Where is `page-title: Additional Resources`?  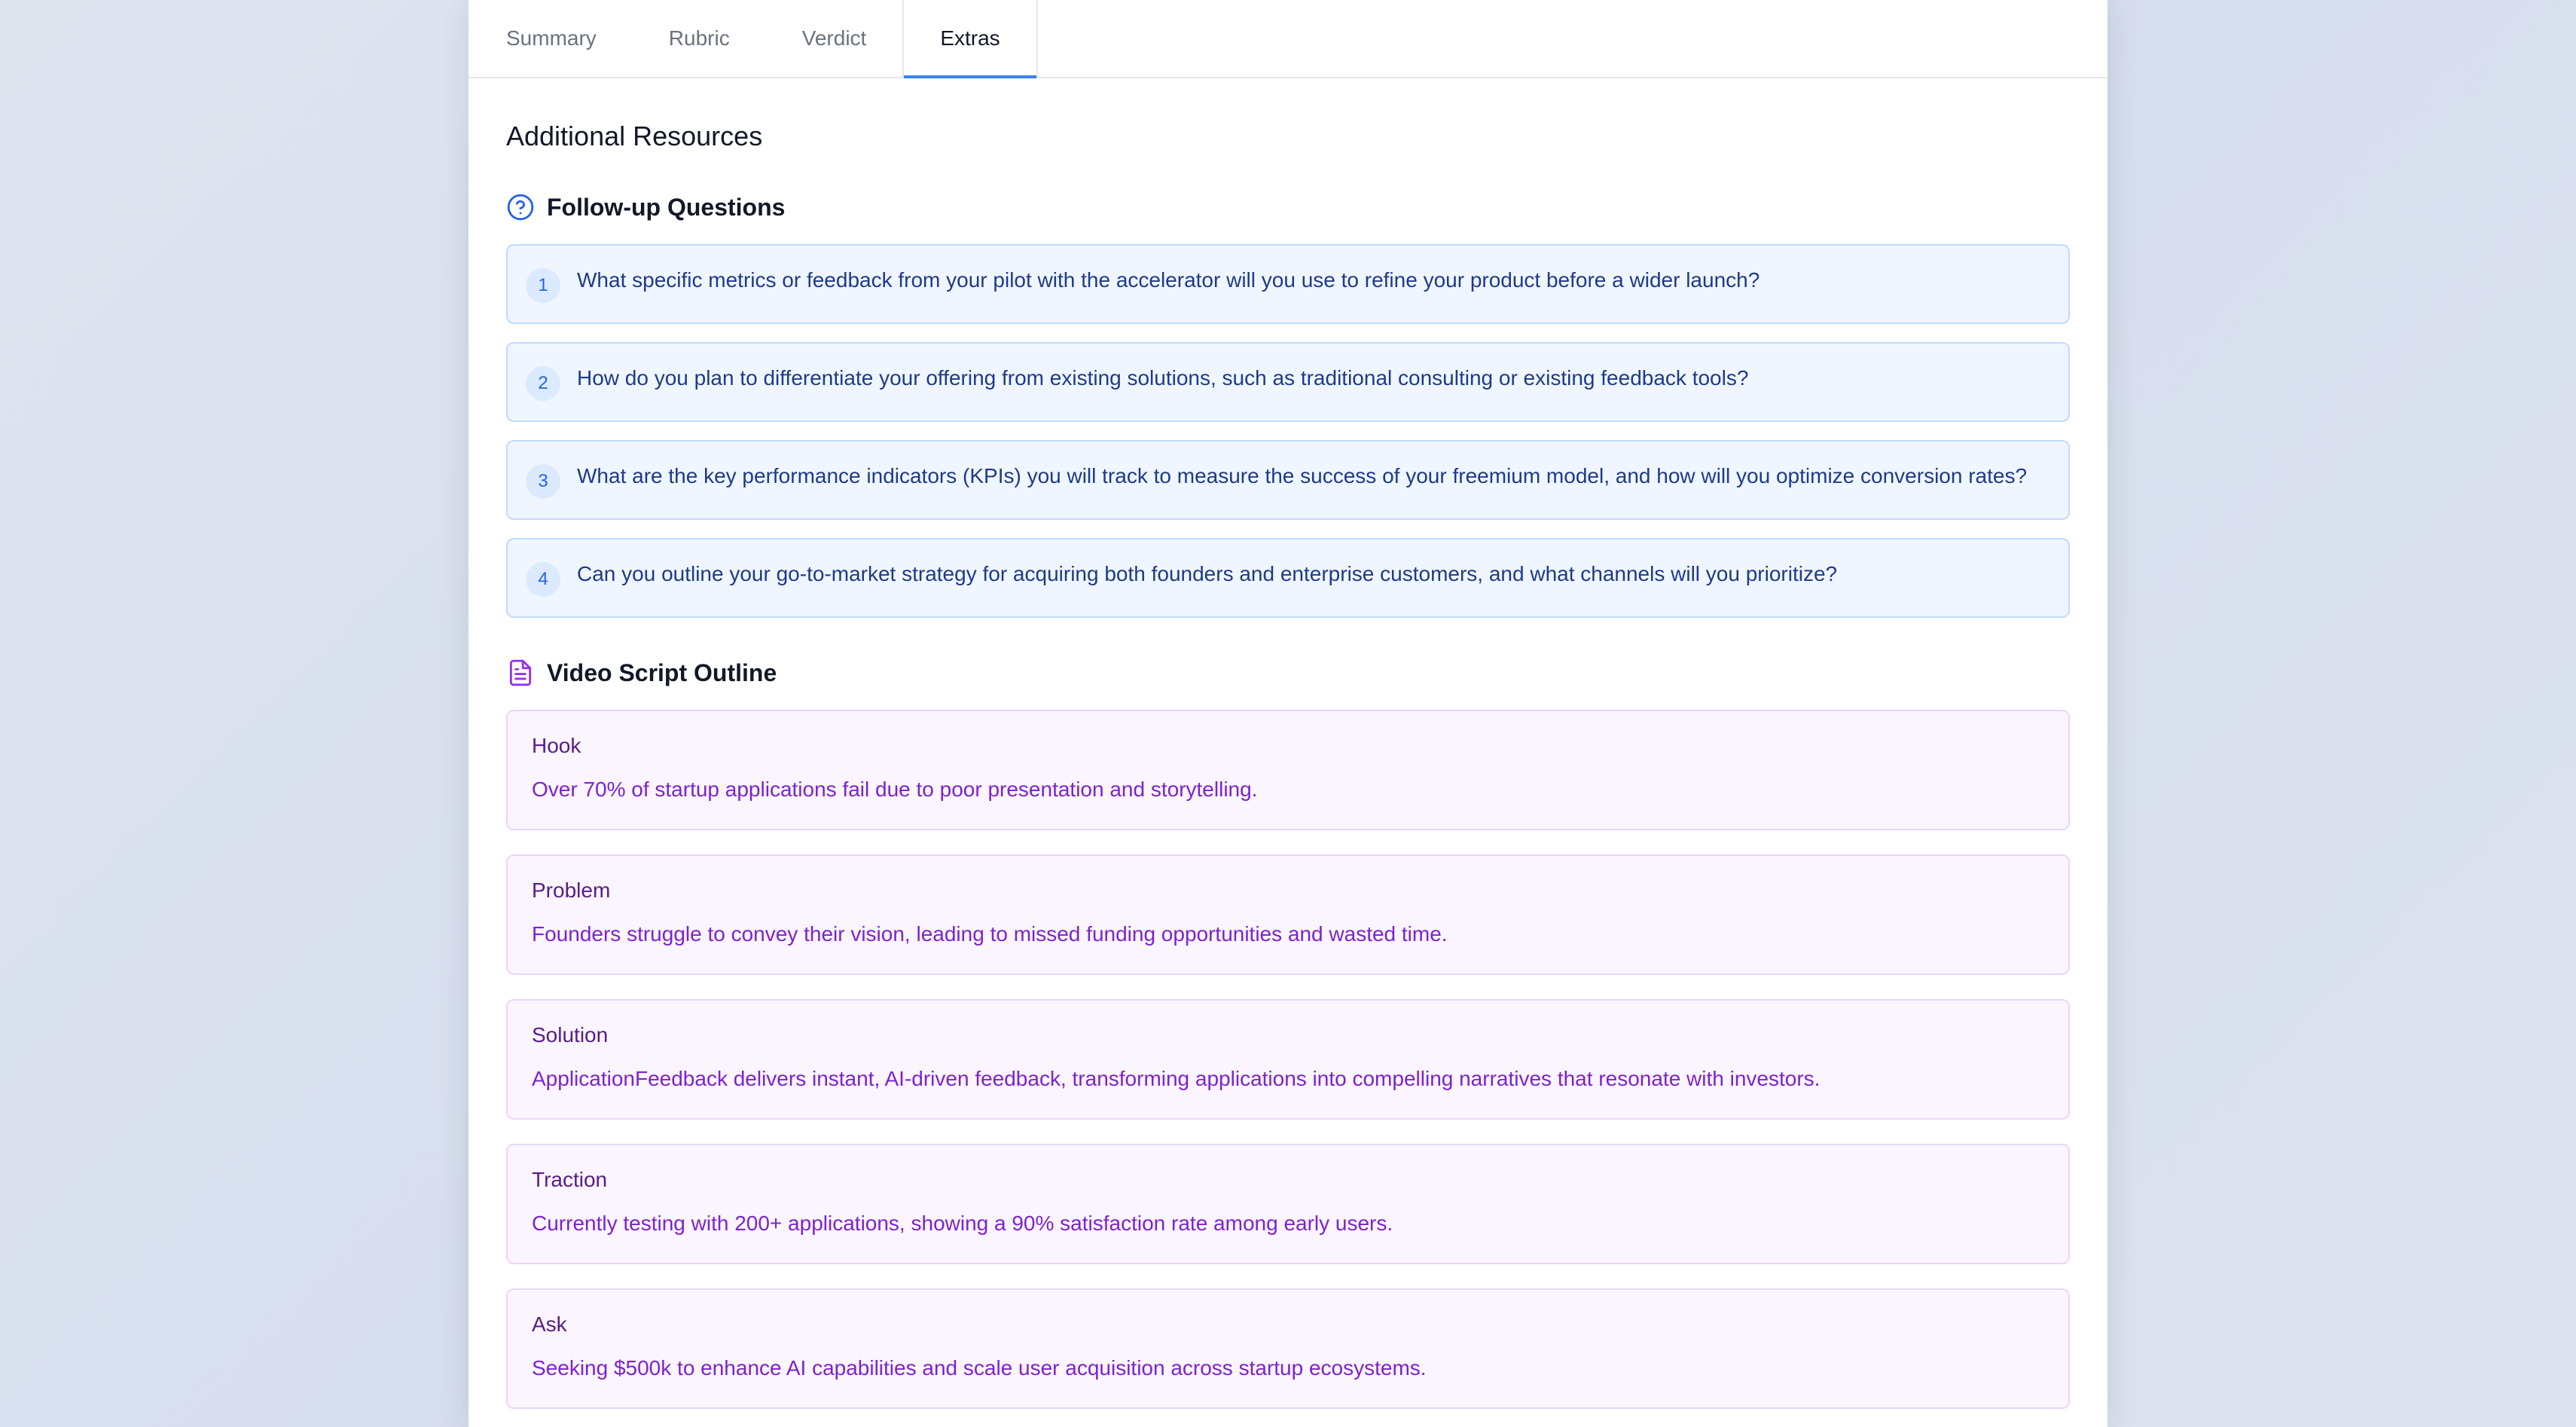
page-title: Additional Resources is located at coordinates (635, 136).